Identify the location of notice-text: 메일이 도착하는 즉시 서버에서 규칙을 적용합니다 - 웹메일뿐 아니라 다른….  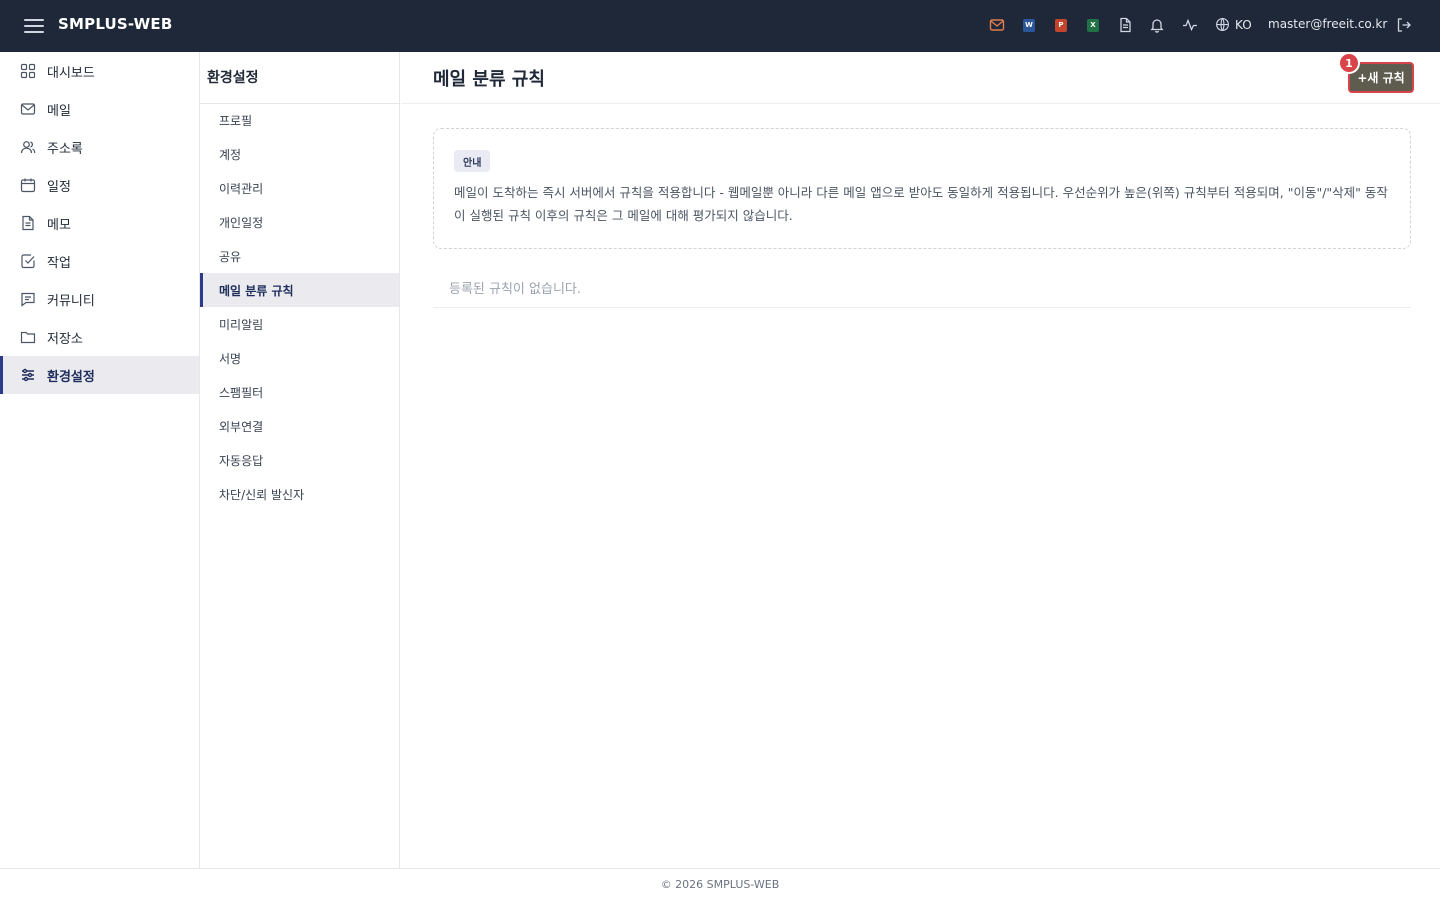
(921, 204).